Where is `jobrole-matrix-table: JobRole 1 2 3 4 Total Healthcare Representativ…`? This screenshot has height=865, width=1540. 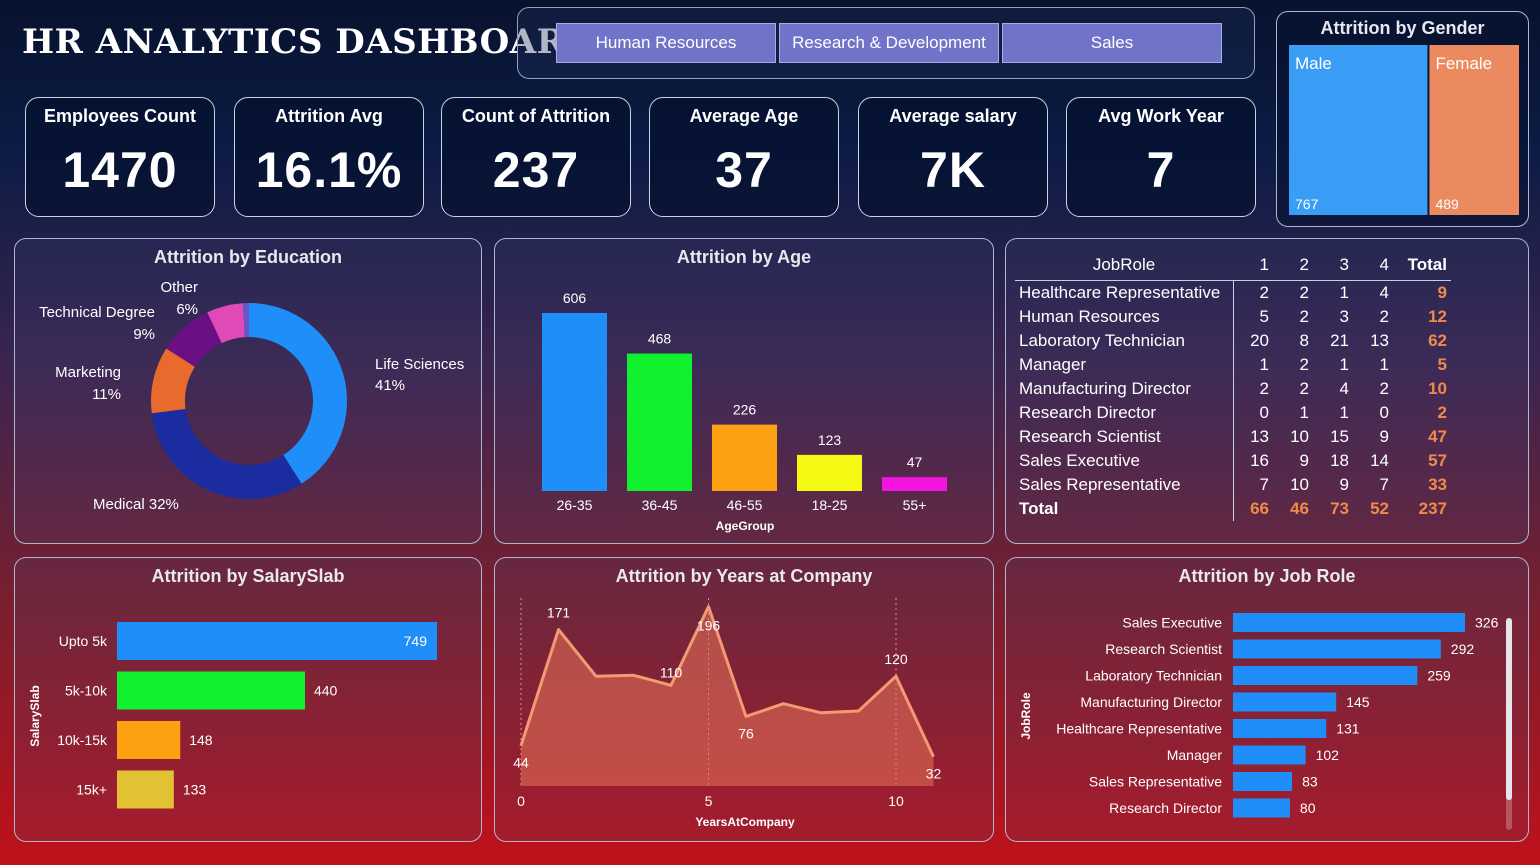
jobrole-matrix-table: JobRole 1 2 3 4 Total Healthcare Representativ… is located at coordinates (1233, 385).